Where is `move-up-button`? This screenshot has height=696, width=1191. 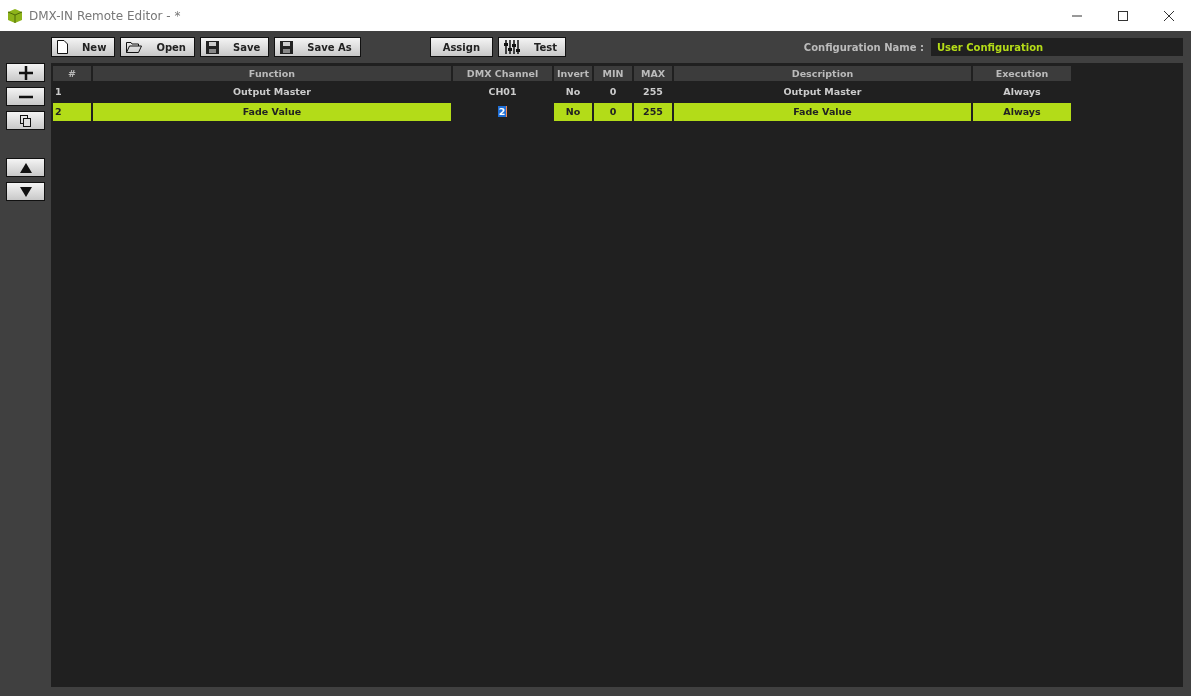 move-up-button is located at coordinates (25, 167).